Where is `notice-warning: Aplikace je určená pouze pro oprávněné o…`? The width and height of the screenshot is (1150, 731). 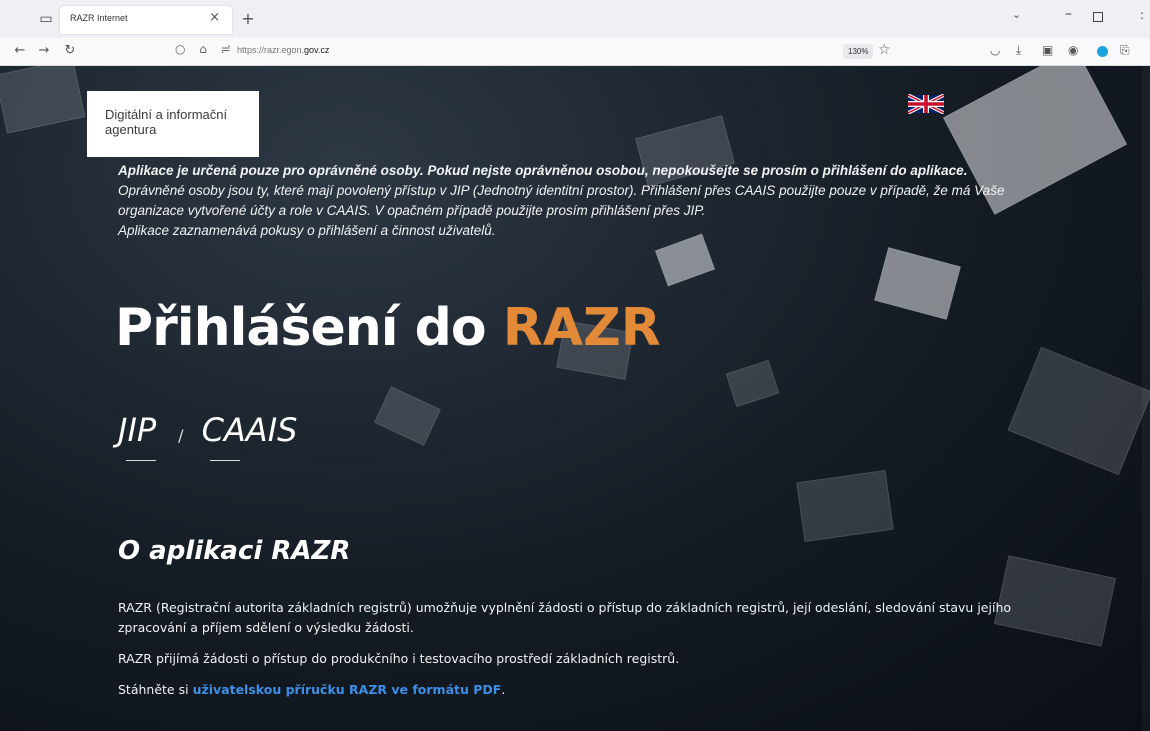 notice-warning: Aplikace je určená pouze pro oprávněné o… is located at coordinates (543, 170).